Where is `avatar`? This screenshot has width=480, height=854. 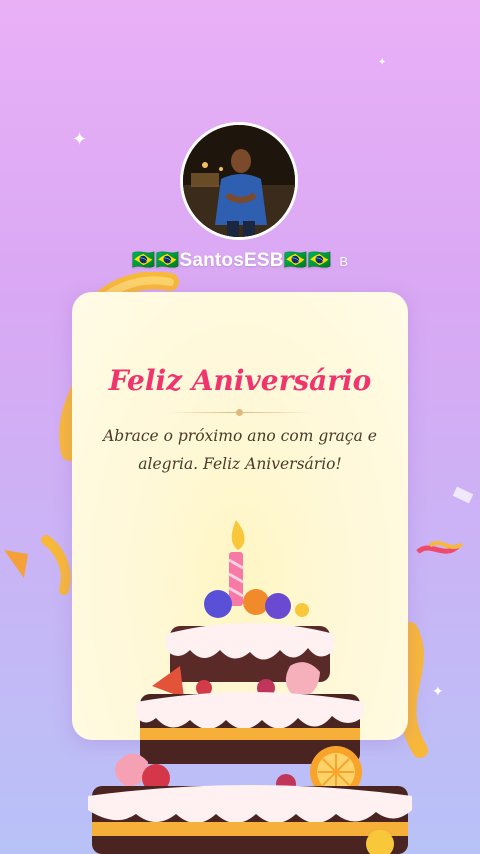
avatar is located at coordinates (239, 181).